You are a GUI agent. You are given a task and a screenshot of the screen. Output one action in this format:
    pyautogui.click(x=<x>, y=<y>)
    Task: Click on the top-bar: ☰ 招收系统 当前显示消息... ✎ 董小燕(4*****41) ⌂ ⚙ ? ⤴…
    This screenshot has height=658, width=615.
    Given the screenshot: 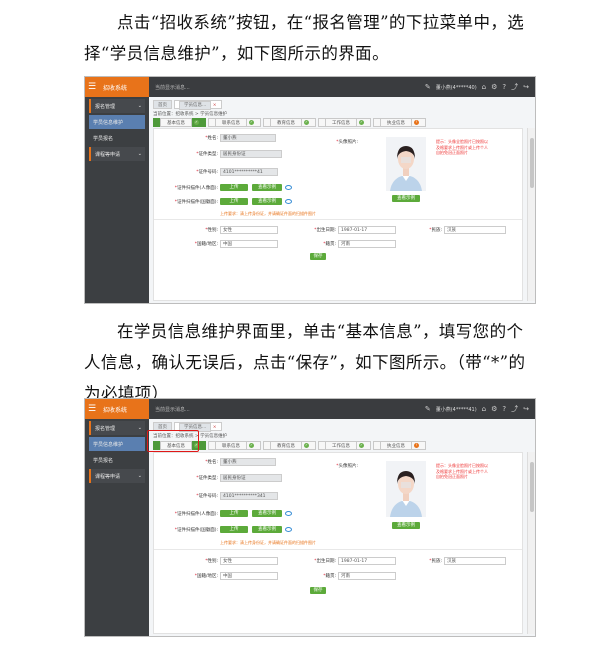 What is the action you would take?
    pyautogui.click(x=310, y=409)
    